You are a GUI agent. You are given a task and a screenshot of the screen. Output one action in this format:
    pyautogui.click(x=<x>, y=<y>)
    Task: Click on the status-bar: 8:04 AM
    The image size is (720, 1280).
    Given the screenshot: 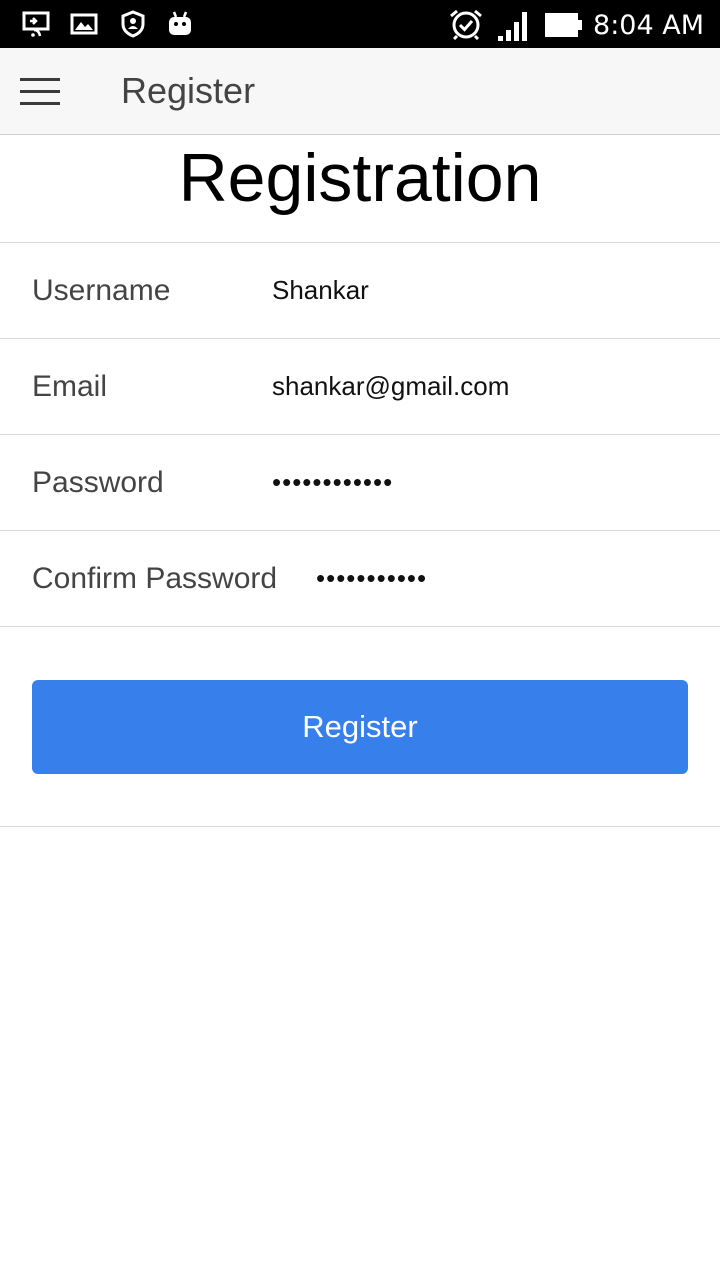 What is the action you would take?
    pyautogui.click(x=360, y=24)
    